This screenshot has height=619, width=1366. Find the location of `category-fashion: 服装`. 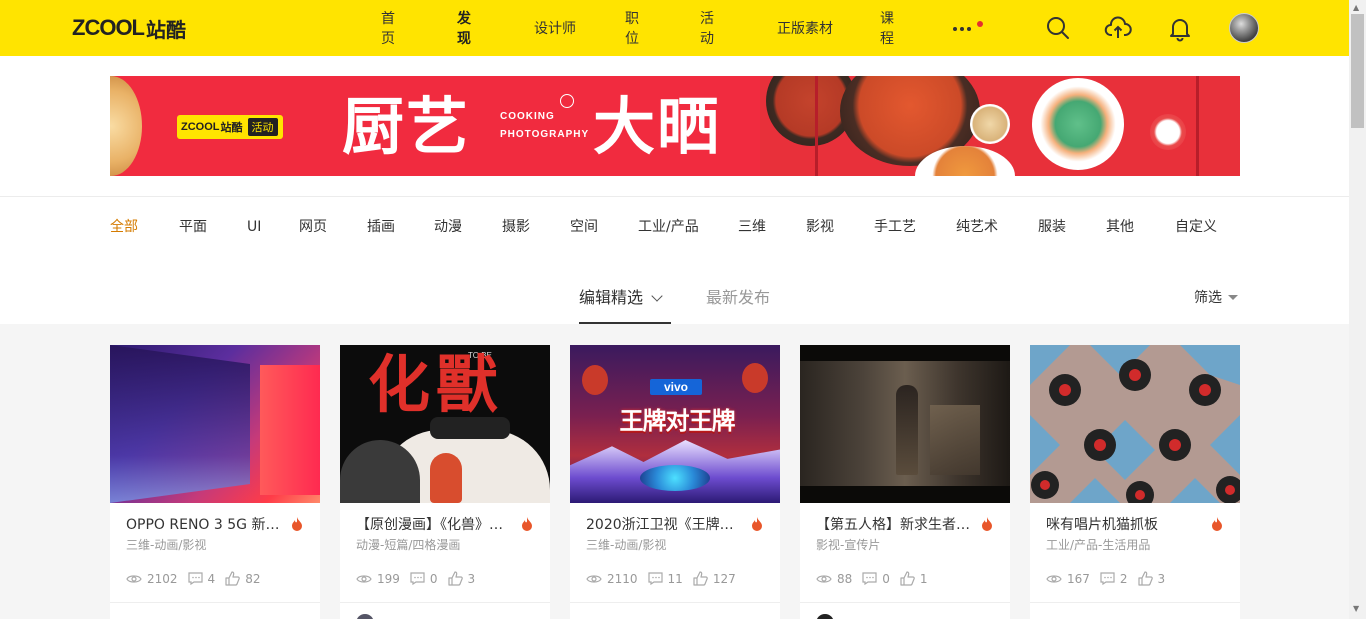

category-fashion: 服装 is located at coordinates (1052, 227).